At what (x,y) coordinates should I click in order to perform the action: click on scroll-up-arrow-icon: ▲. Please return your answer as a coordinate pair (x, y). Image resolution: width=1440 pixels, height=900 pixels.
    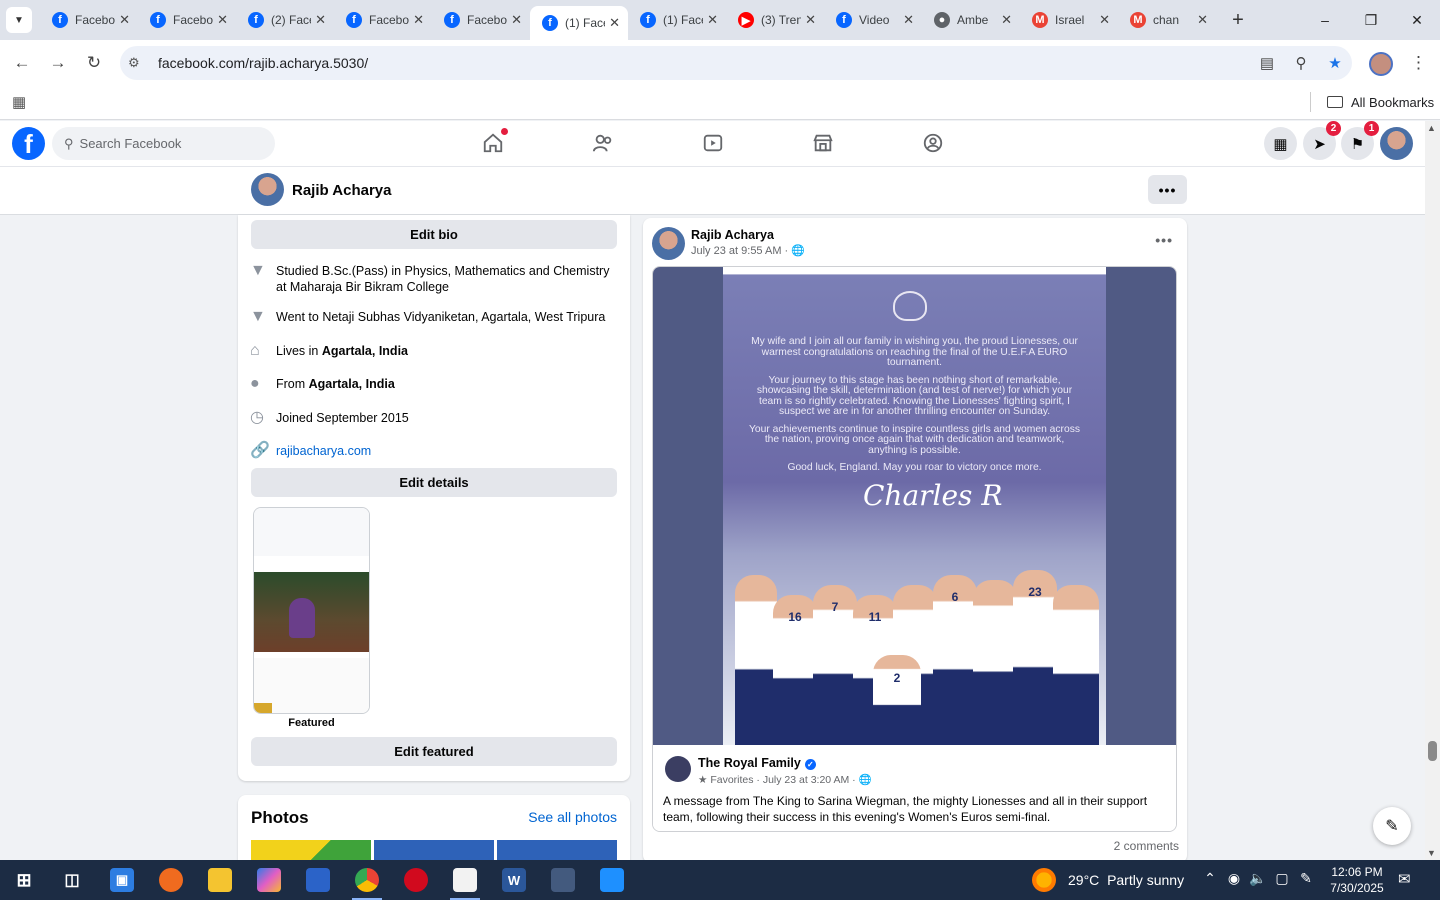
    Looking at the image, I should click on (1431, 128).